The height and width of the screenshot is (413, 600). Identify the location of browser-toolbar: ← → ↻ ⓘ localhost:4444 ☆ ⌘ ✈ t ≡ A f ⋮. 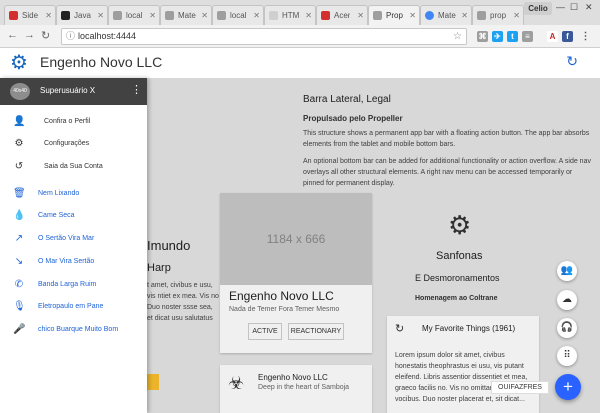
(300, 36).